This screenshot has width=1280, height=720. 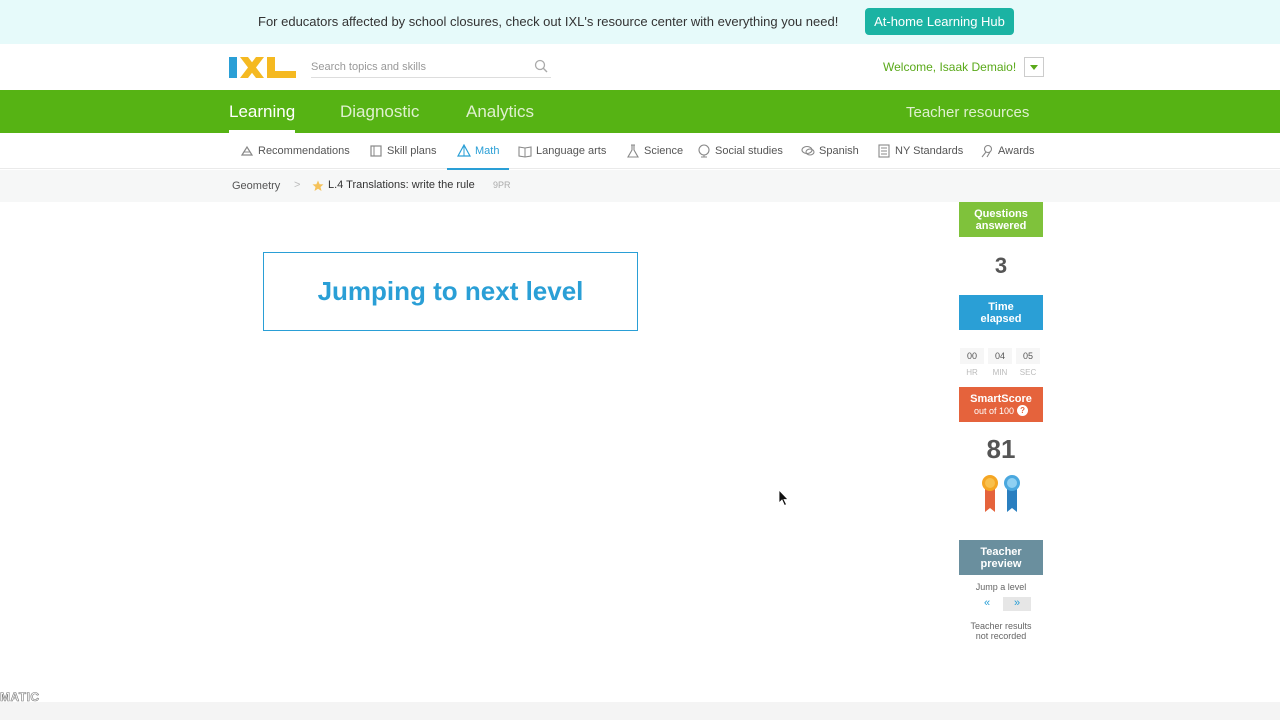 I want to click on subnav-recommendations: Recommendations, so click(x=295, y=151).